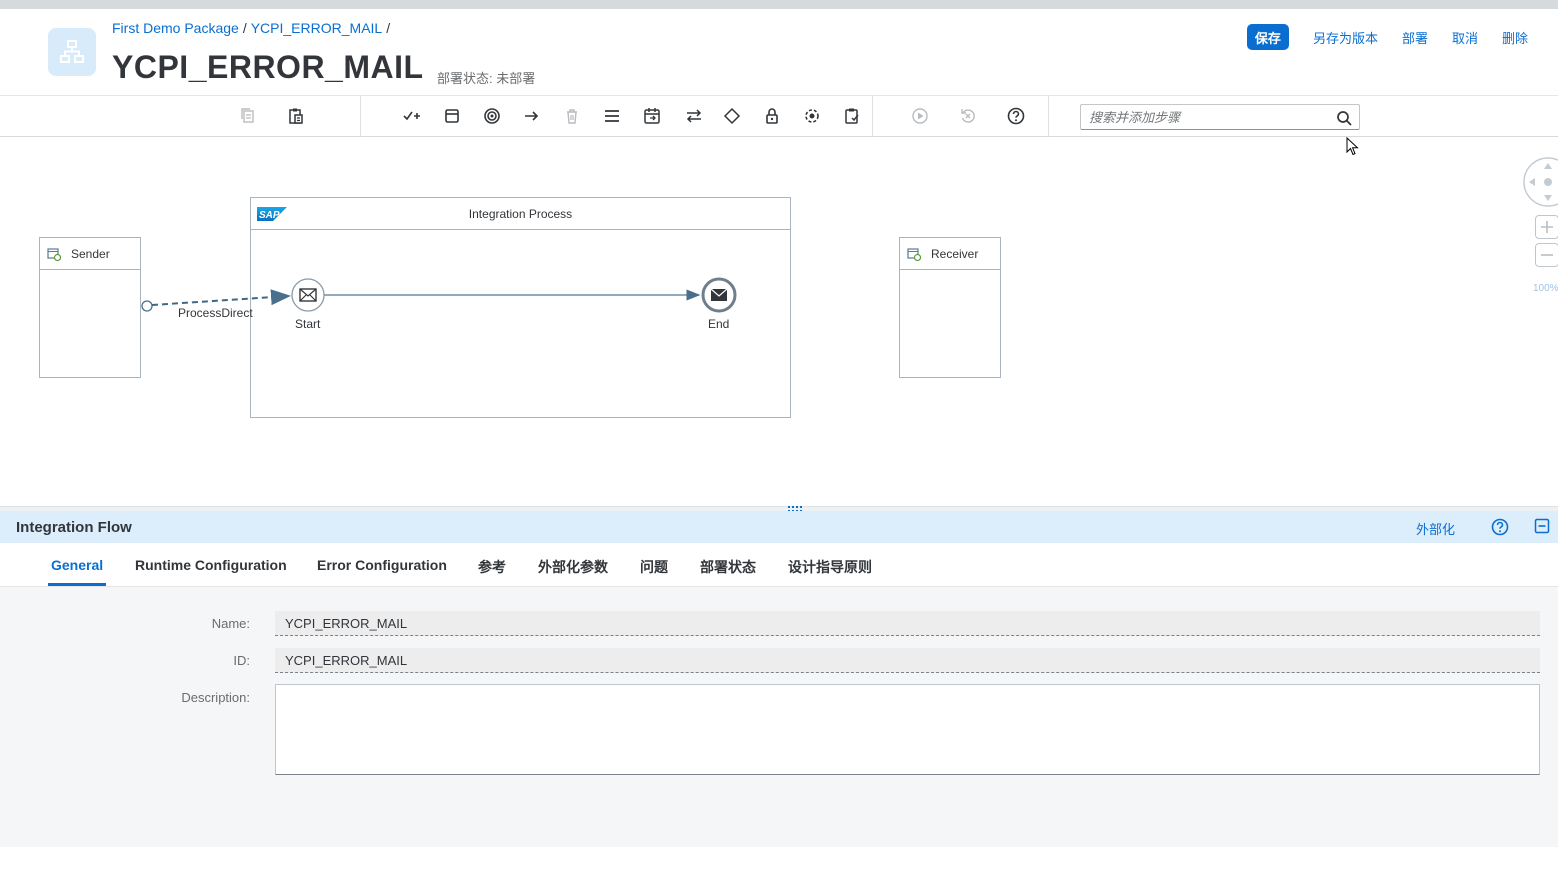  I want to click on call-icon, so click(652, 116).